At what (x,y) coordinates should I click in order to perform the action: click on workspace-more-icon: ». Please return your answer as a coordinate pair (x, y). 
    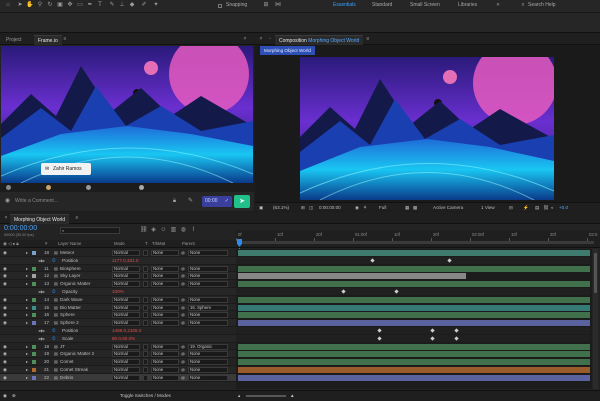
    Looking at the image, I should click on (498, 5).